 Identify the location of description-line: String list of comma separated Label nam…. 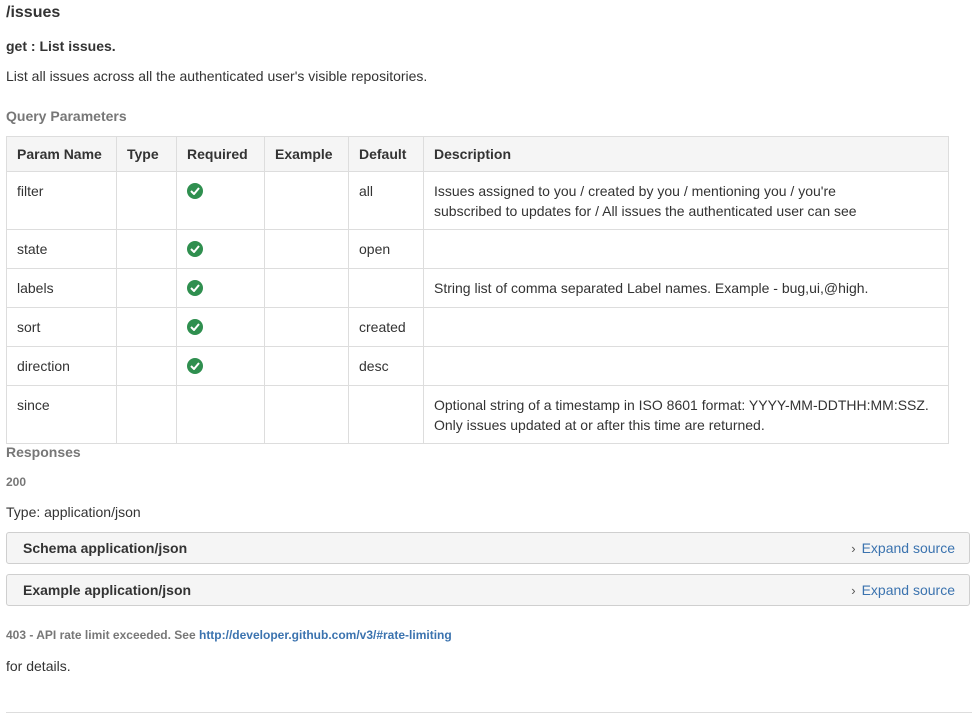
(651, 288).